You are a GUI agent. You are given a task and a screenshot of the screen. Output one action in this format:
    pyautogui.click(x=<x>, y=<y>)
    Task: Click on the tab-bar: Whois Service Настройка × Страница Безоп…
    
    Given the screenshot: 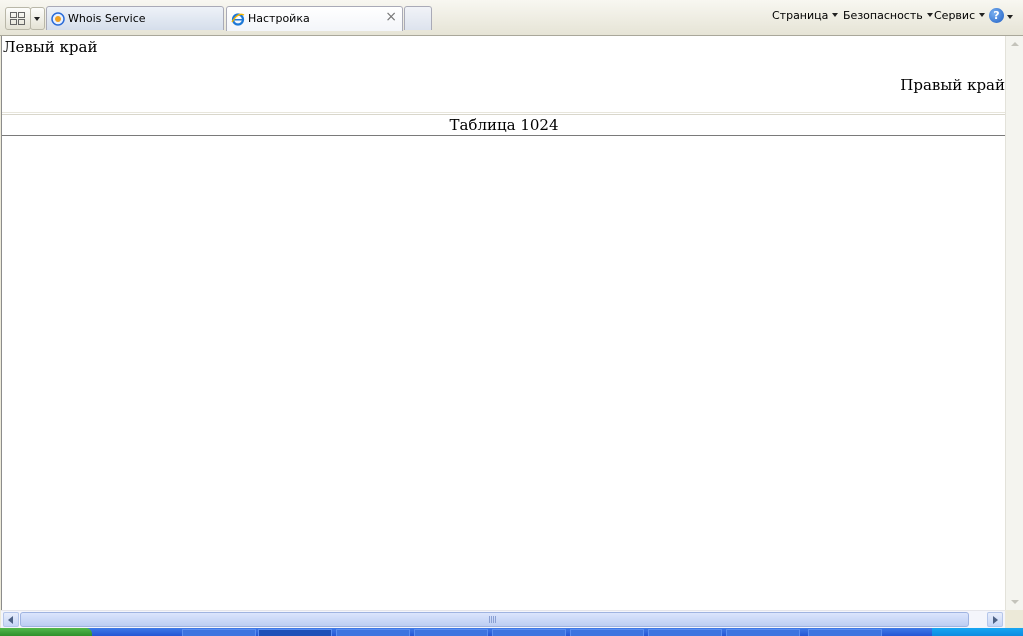 What is the action you would take?
    pyautogui.click(x=511, y=18)
    